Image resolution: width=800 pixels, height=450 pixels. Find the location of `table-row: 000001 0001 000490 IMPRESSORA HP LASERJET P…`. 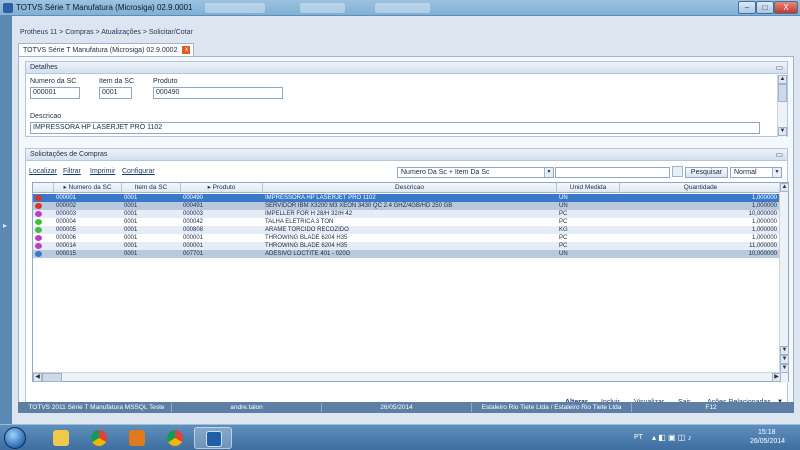

table-row: 000001 0001 000490 IMPRESSORA HP LASERJET P… is located at coordinates (407, 198).